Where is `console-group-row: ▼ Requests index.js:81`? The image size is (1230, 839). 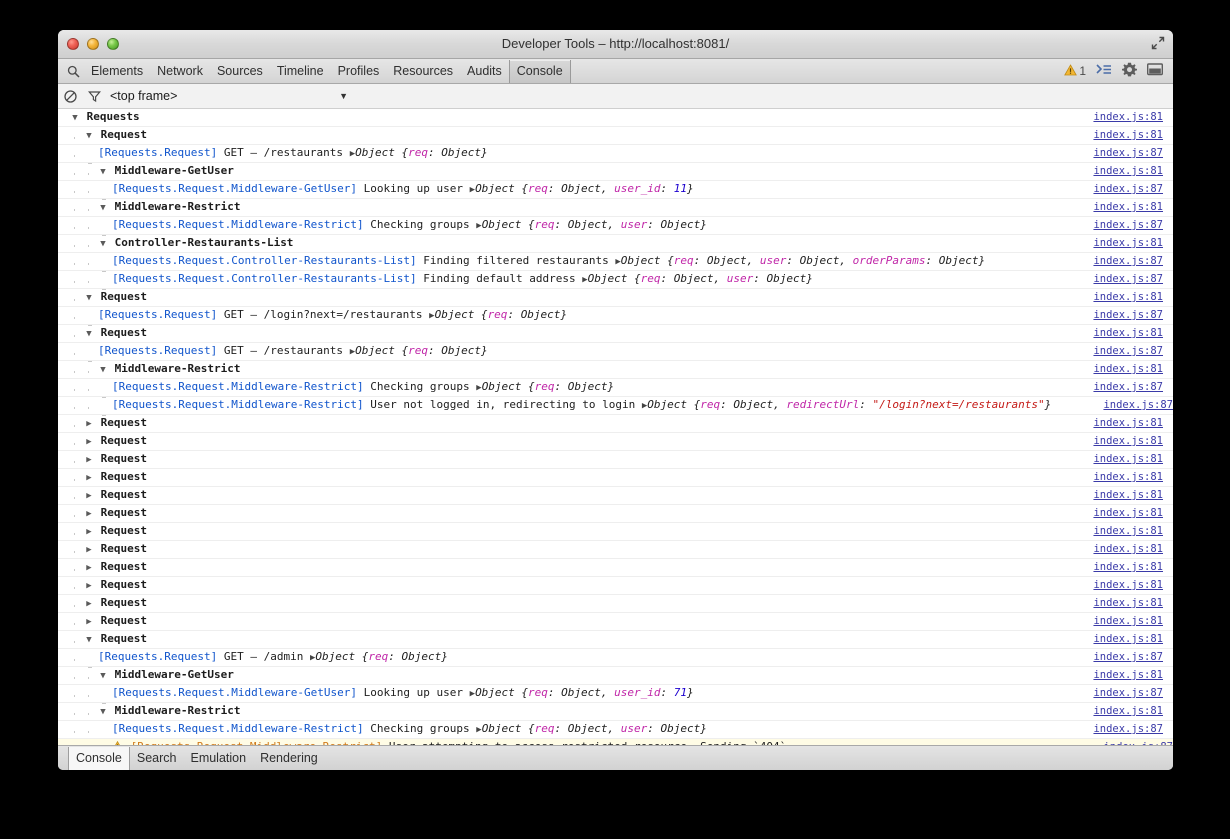 console-group-row: ▼ Requests index.js:81 is located at coordinates (615, 118).